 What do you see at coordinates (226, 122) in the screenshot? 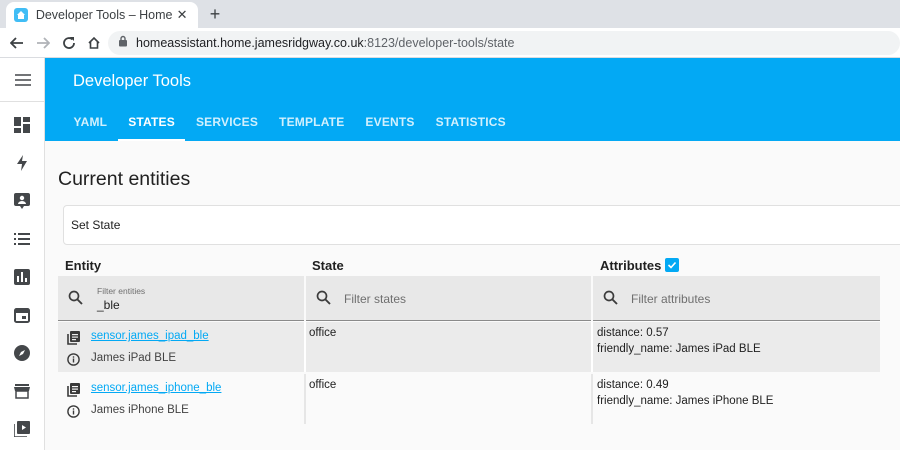
I see `tab-services: SERVICES` at bounding box center [226, 122].